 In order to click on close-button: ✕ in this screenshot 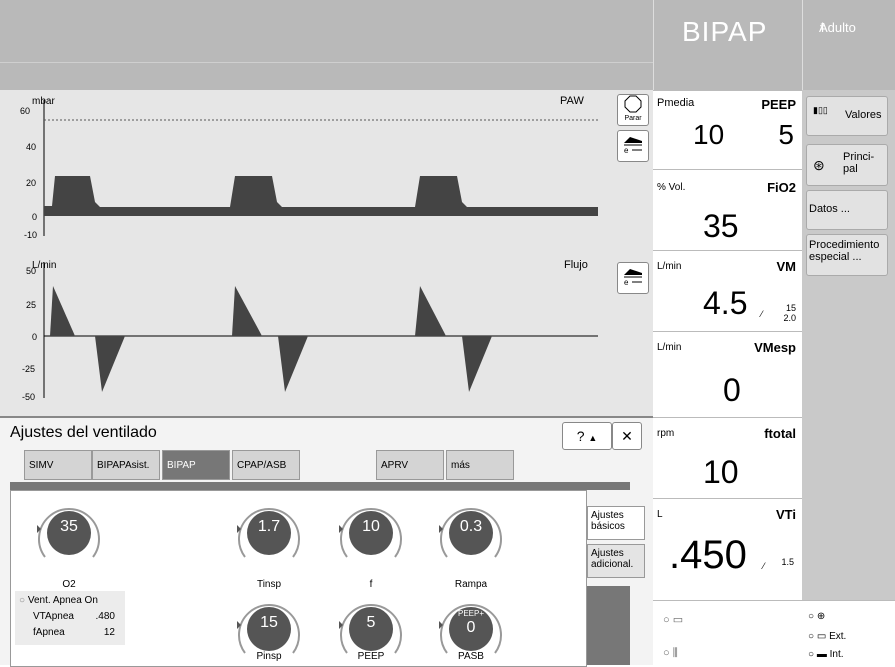, I will do `click(627, 436)`.